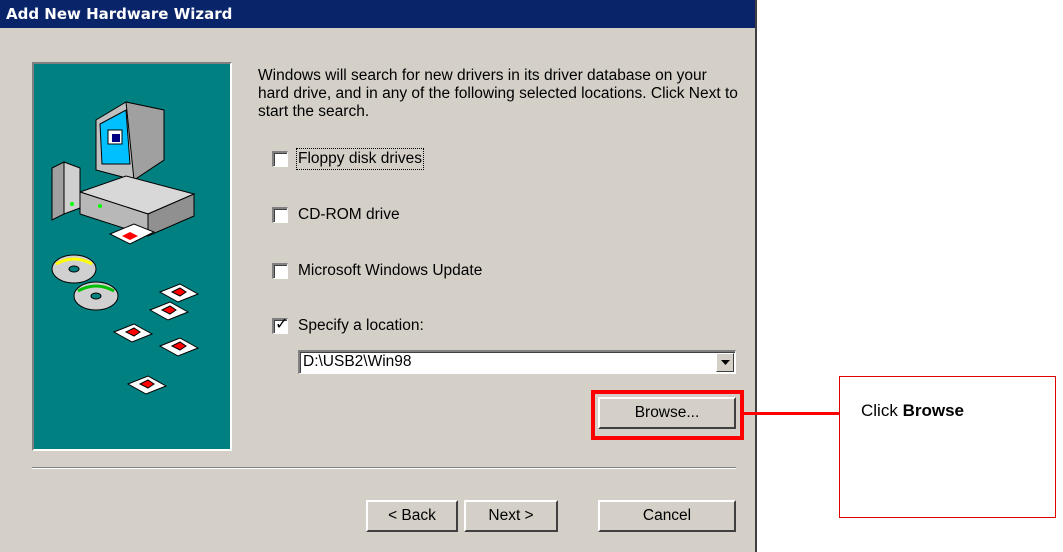  What do you see at coordinates (349, 214) in the screenshot?
I see `cdrom-label: CD-ROM drive` at bounding box center [349, 214].